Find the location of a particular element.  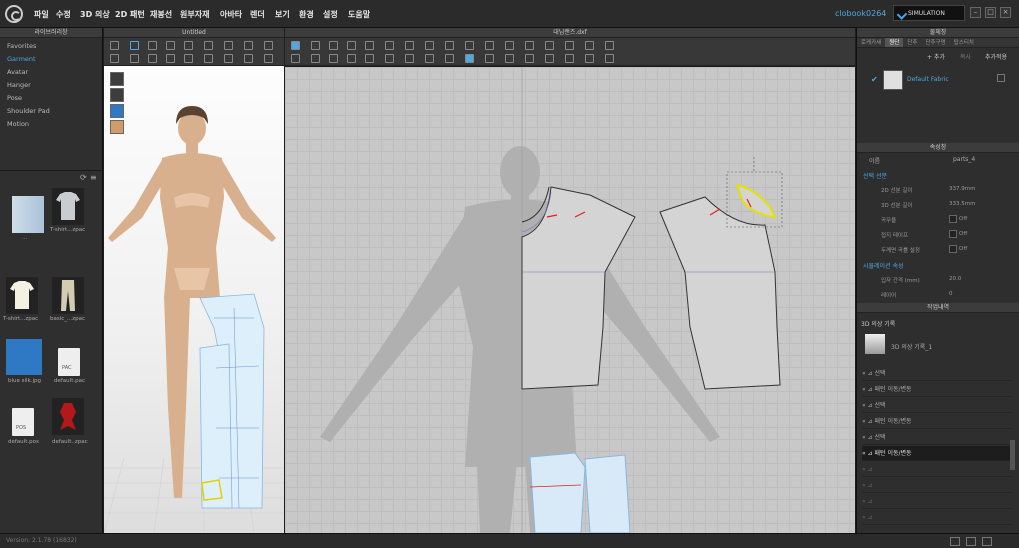

pin-tool-icon is located at coordinates (170, 45).